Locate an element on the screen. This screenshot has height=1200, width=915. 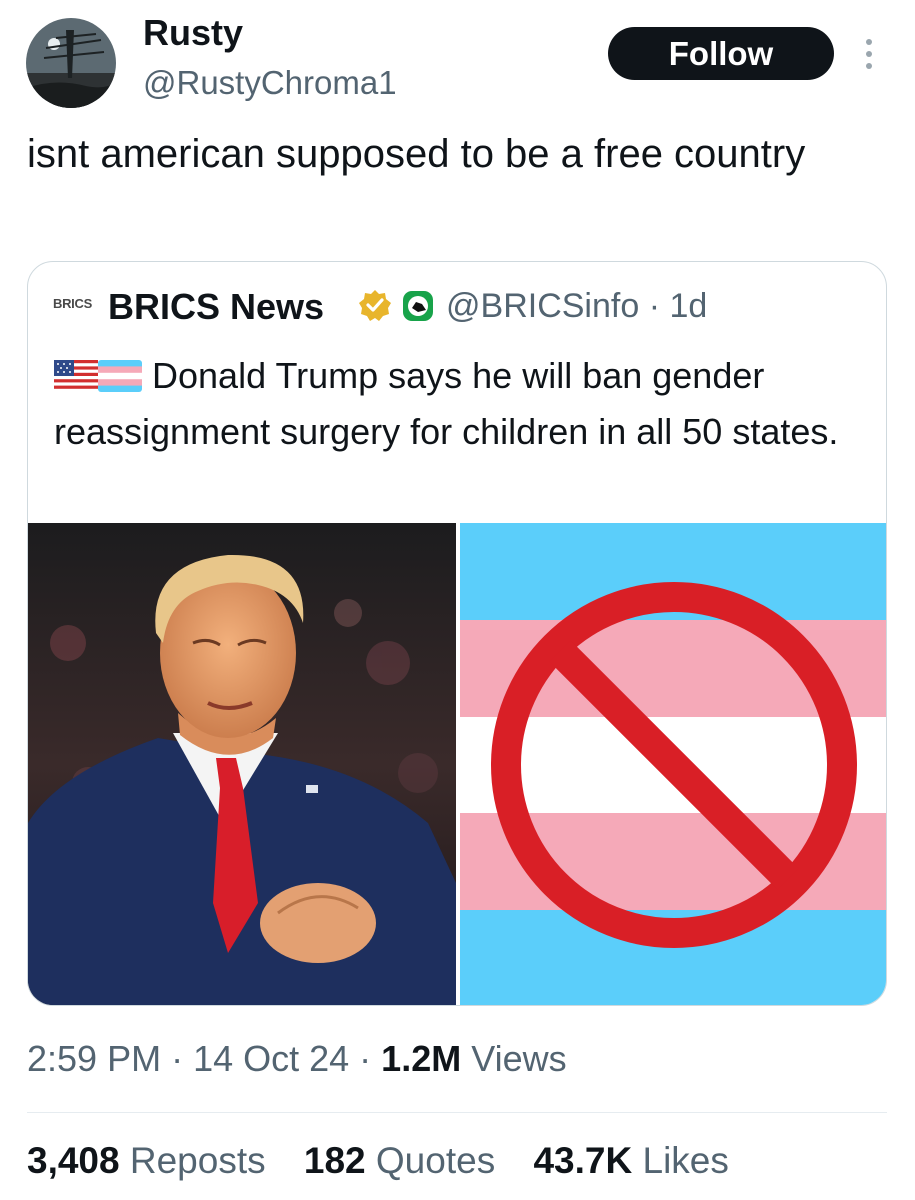
transgender-flag-icon is located at coordinates (120, 380).